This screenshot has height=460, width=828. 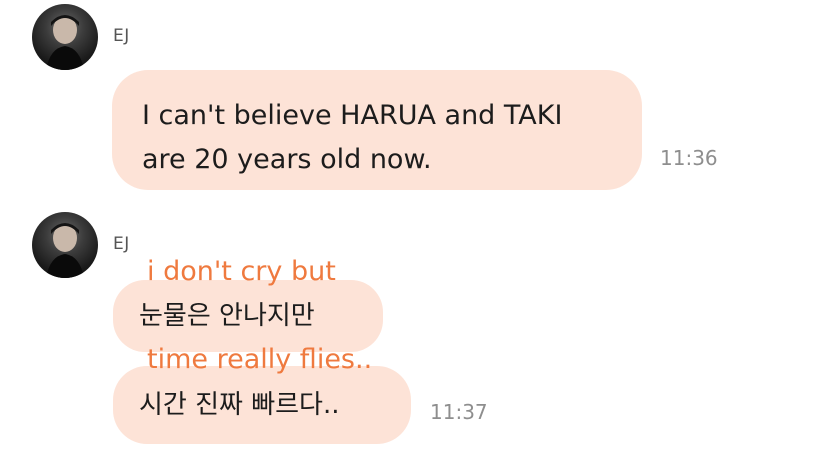 I want to click on message-timestamp: 11:37, so click(x=459, y=412).